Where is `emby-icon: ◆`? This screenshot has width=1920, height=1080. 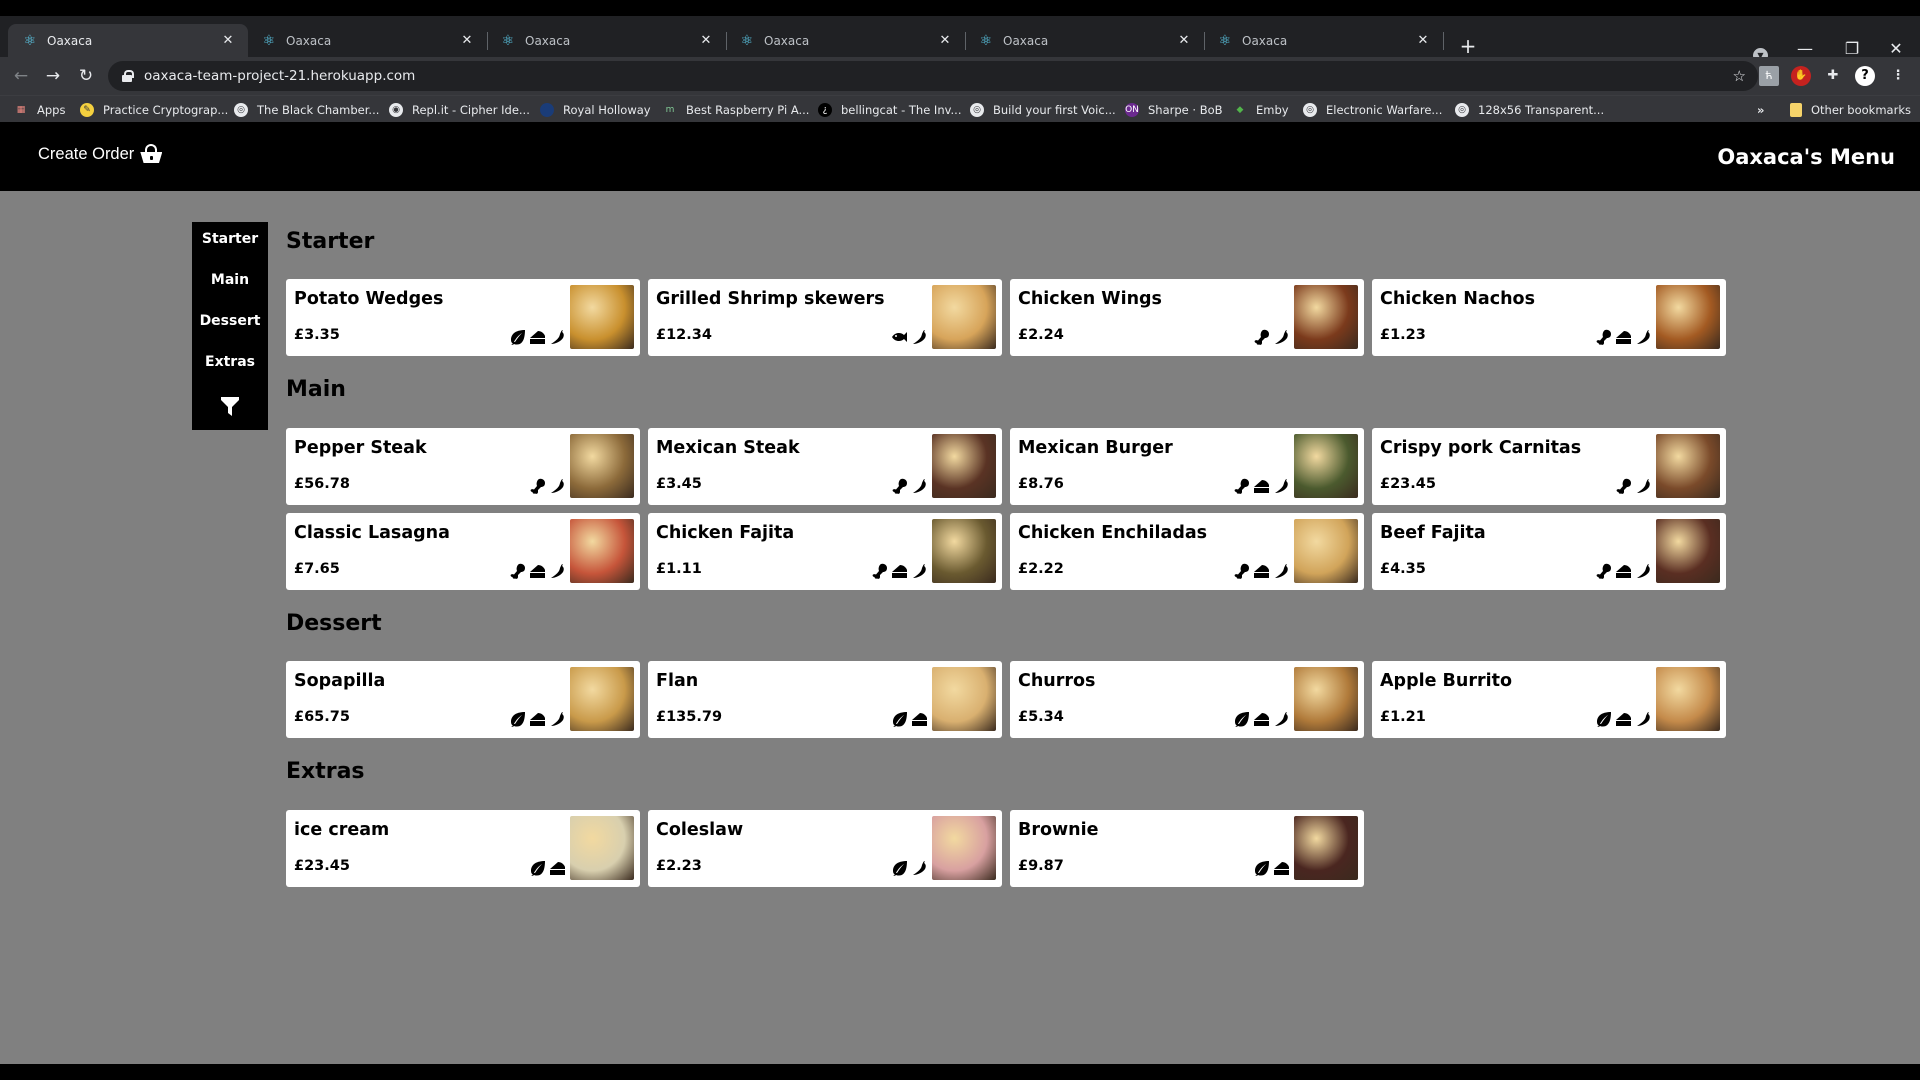 emby-icon: ◆ is located at coordinates (1240, 110).